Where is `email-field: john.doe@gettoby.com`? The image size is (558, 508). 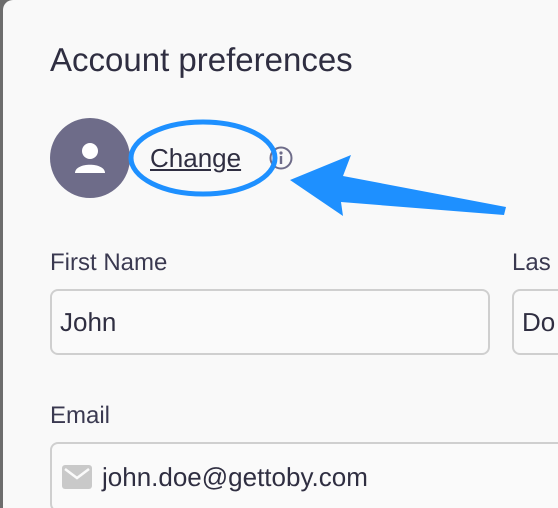 email-field: john.doe@gettoby.com is located at coordinates (304, 475).